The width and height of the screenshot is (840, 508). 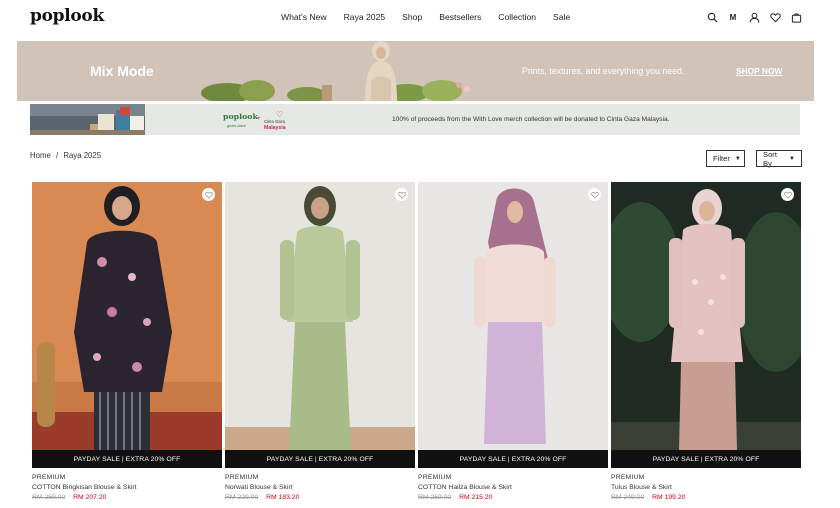 I want to click on nav-bestsellers: Bestsellers, so click(x=460, y=17).